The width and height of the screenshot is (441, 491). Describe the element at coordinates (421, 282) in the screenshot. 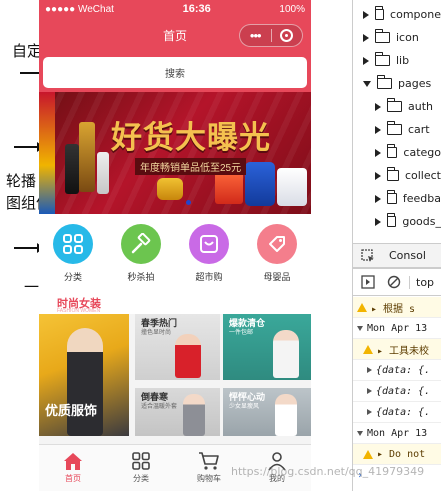

I see `context-selector: top` at that location.